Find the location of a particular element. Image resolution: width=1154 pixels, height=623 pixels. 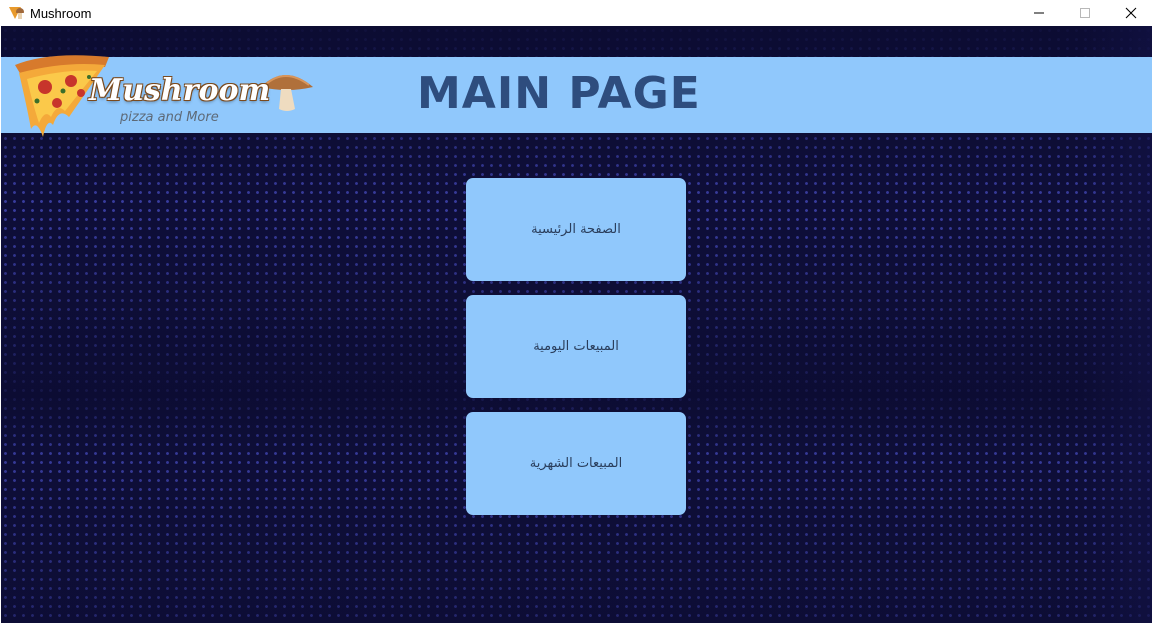

window-title: Mushroom is located at coordinates (61, 13).